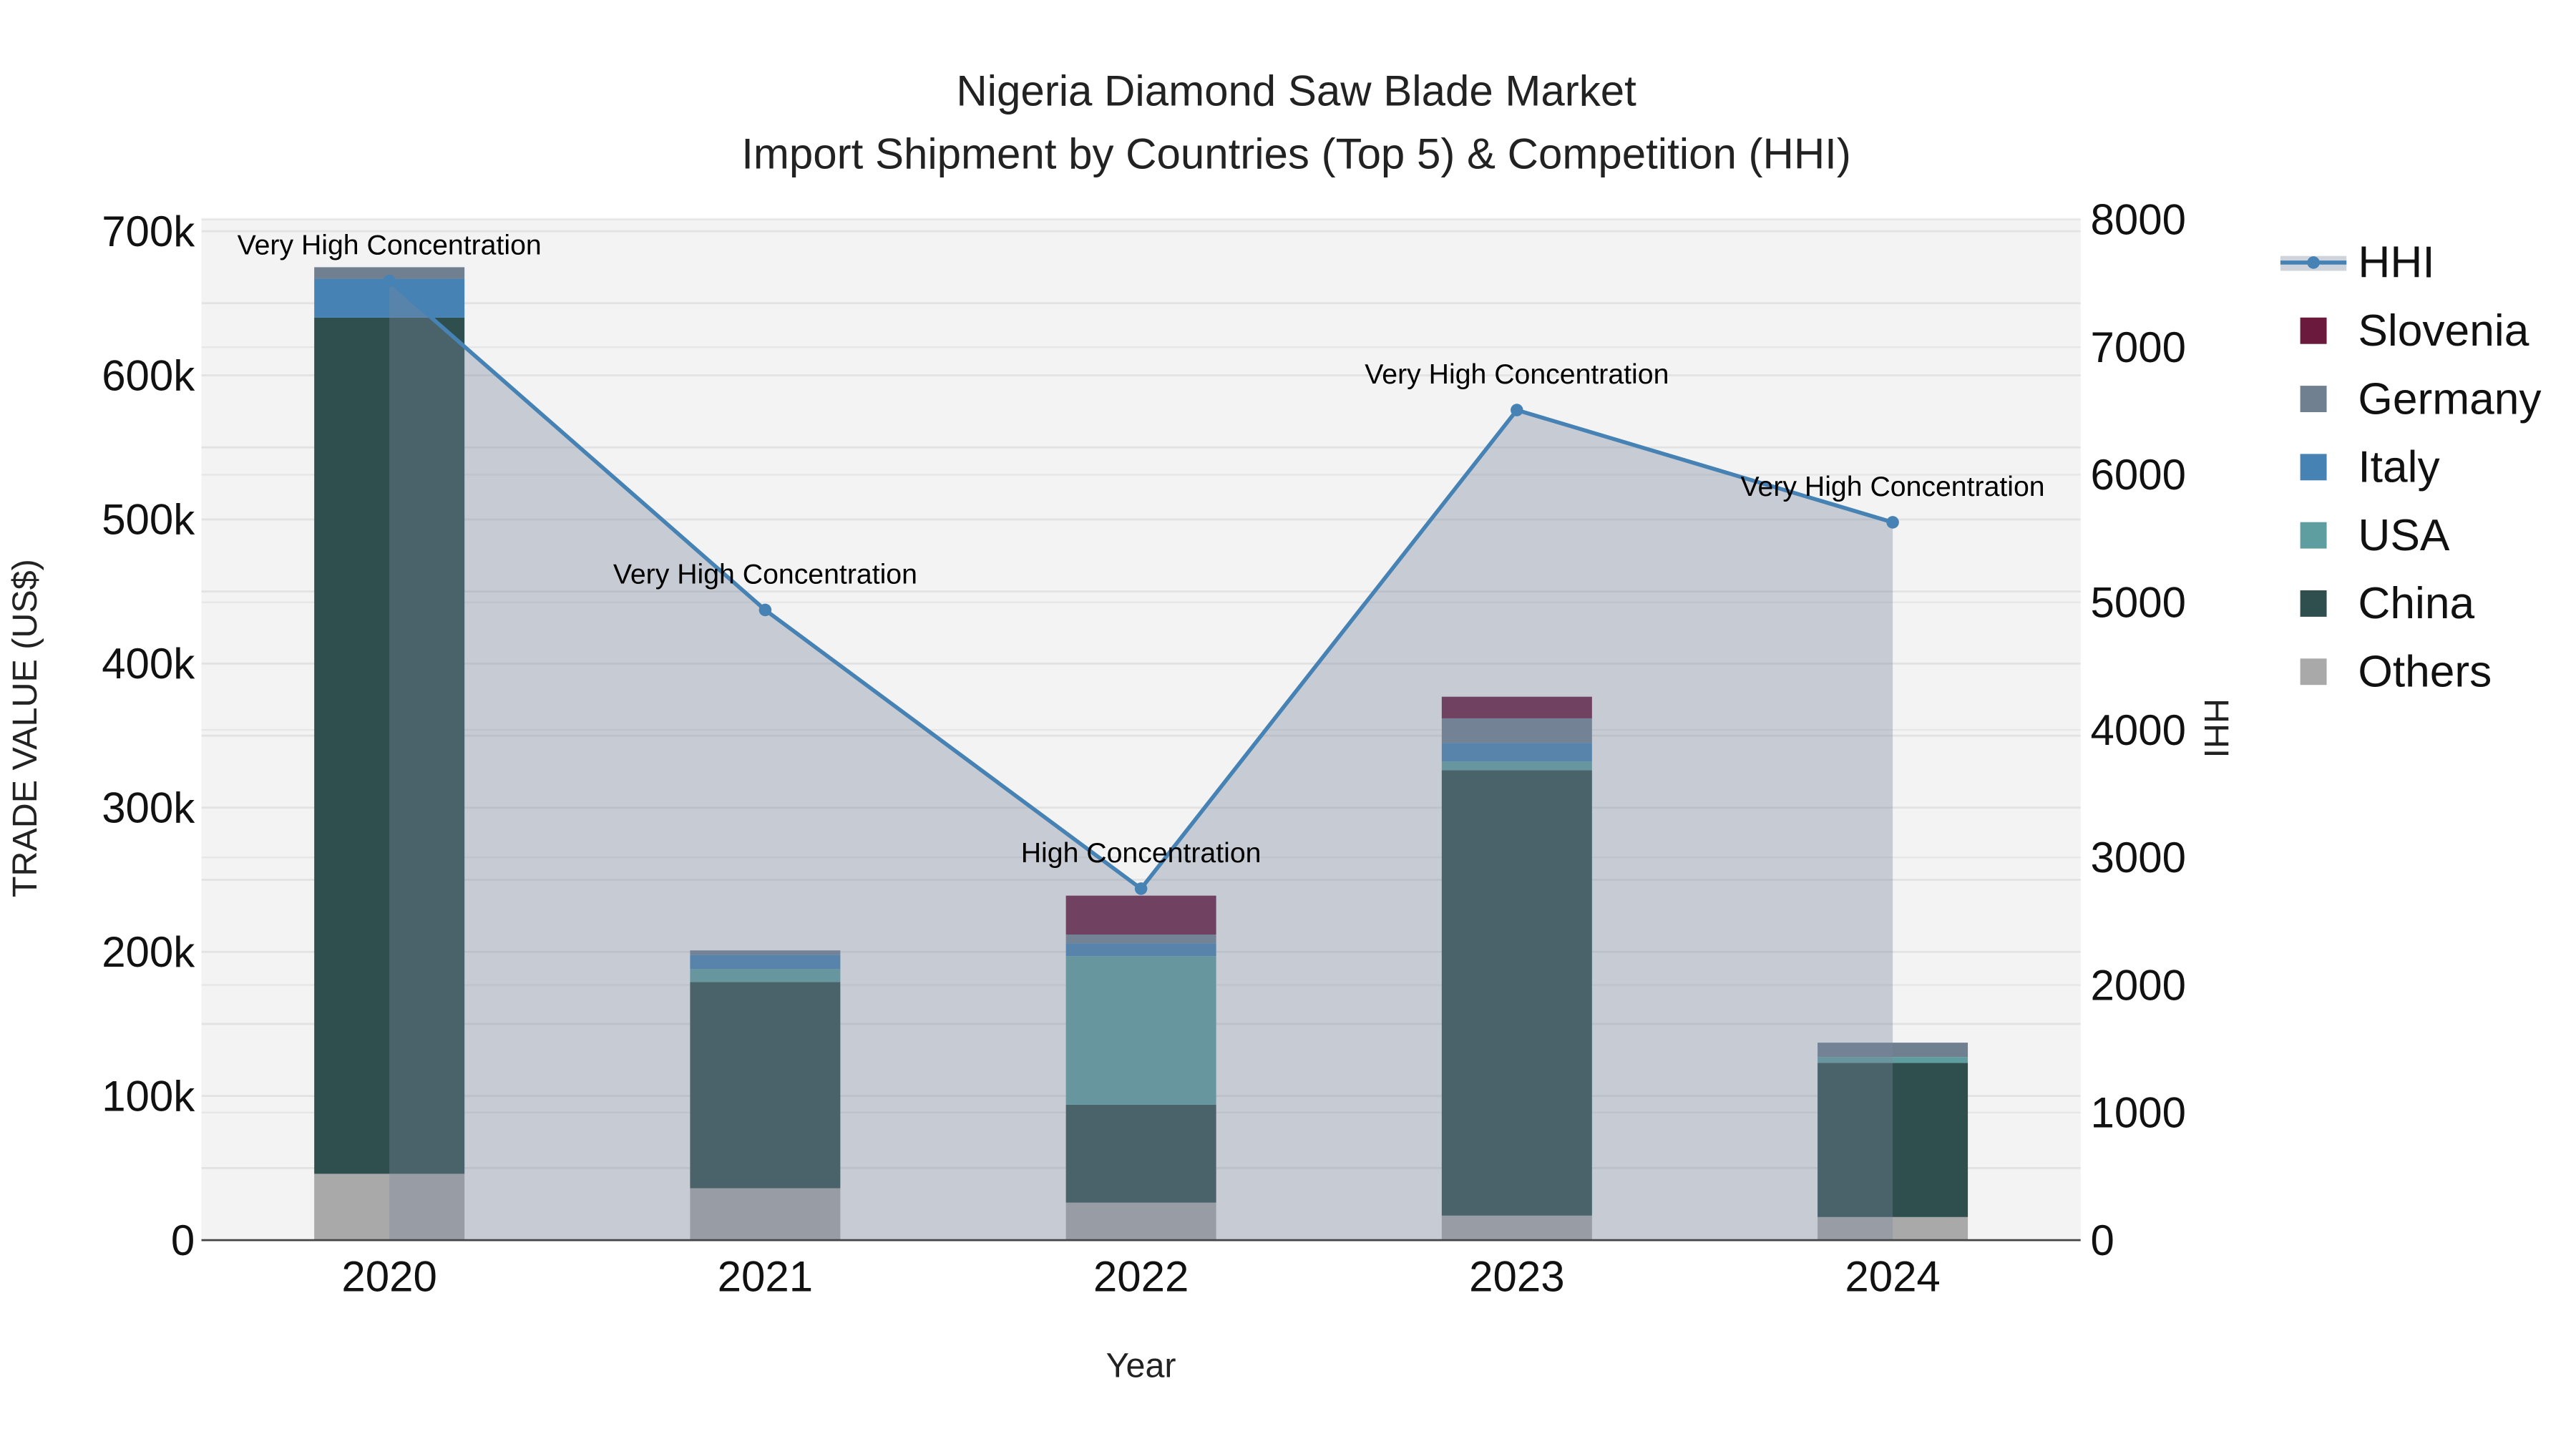 The image size is (2576, 1449). Describe the element at coordinates (148, 664) in the screenshot. I see `y-tick-label: 400k` at that location.